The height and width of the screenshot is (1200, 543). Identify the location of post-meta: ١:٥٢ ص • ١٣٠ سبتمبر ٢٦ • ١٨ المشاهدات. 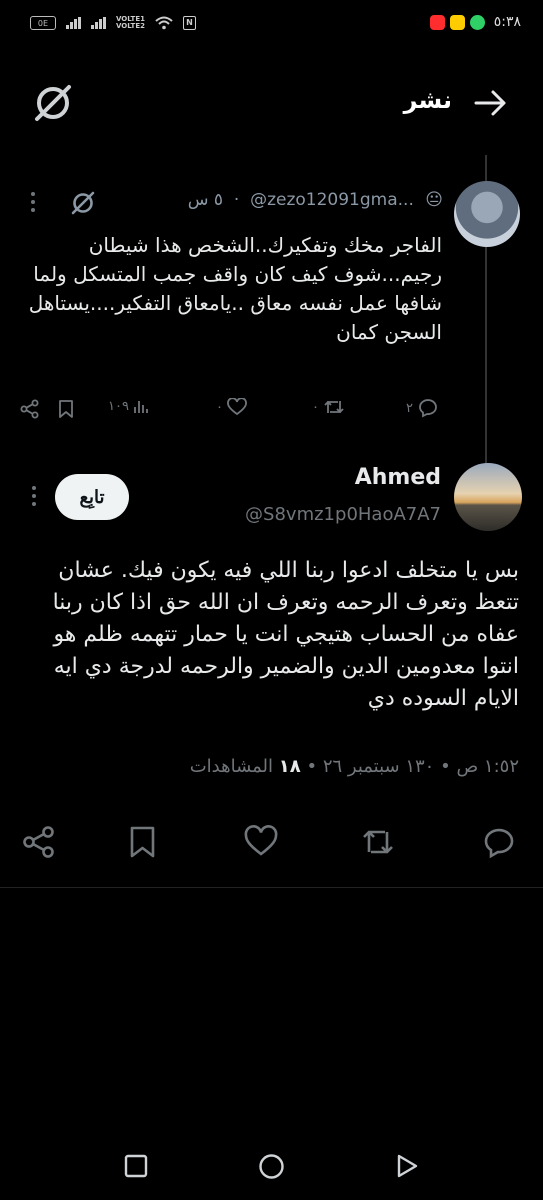
(354, 766).